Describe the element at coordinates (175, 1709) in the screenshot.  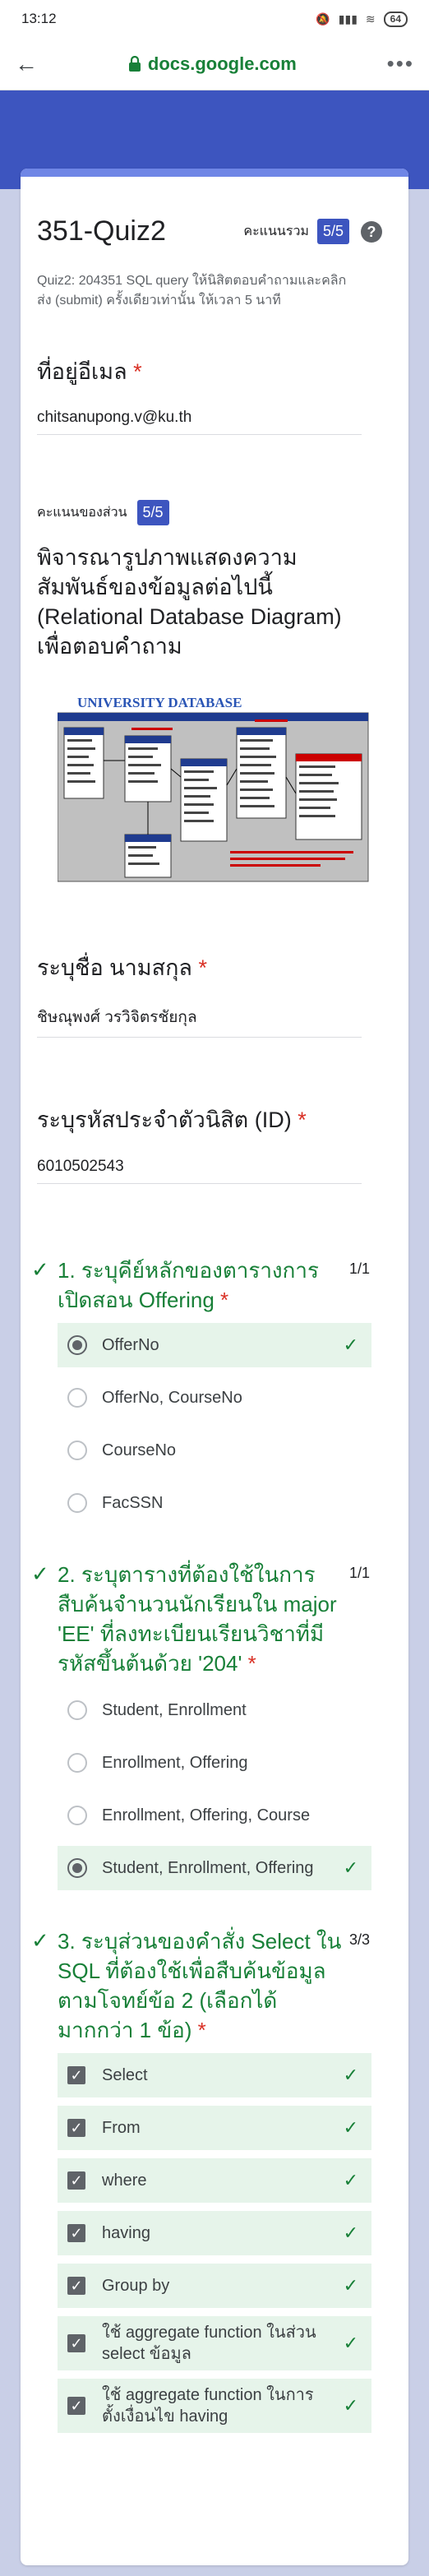
I see `q2-option-1-label: Student, Enrollment` at that location.